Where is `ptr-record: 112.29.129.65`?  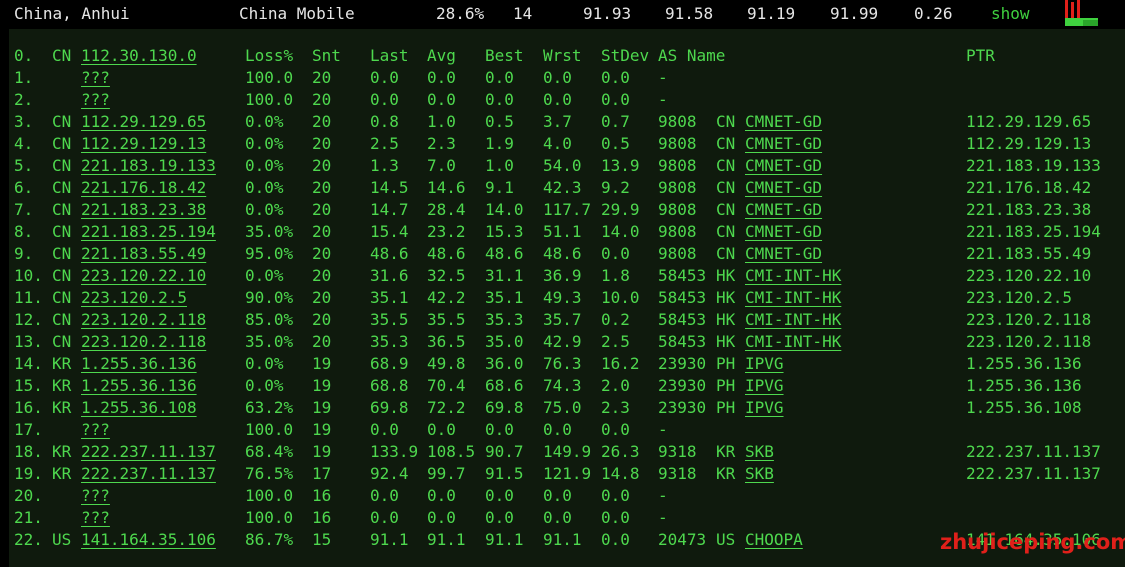 ptr-record: 112.29.129.65 is located at coordinates (1029, 121).